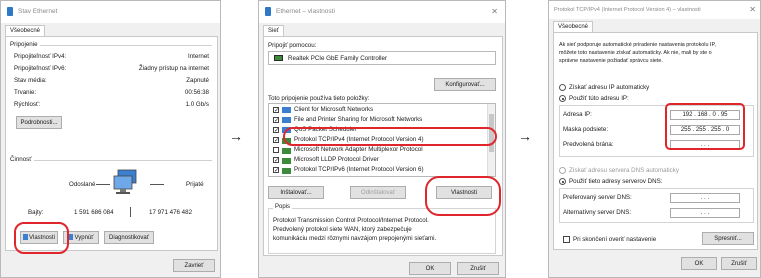  Describe the element at coordinates (24, 44) in the screenshot. I see `connection-group-label: Pripojenie` at that location.